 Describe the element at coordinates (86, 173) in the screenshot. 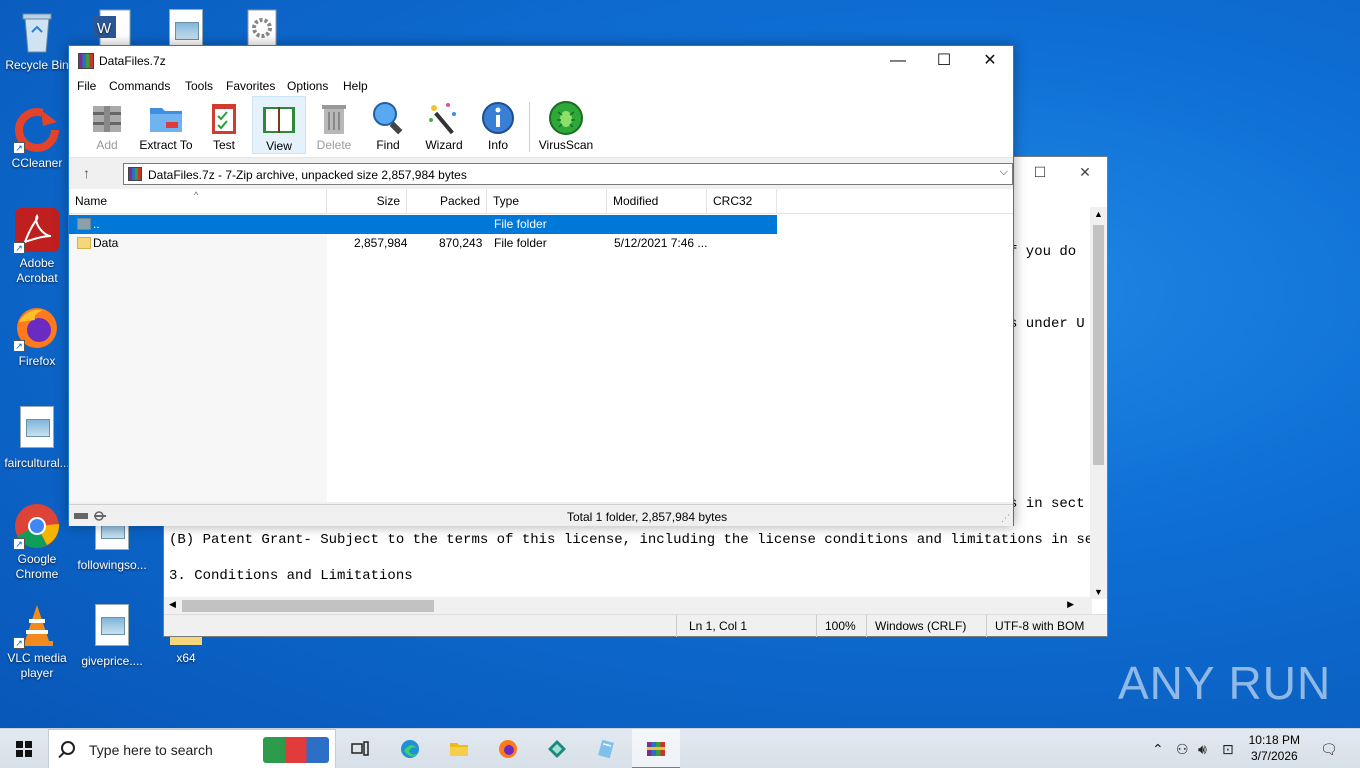

I see `up-arrow-icon: ↑` at that location.